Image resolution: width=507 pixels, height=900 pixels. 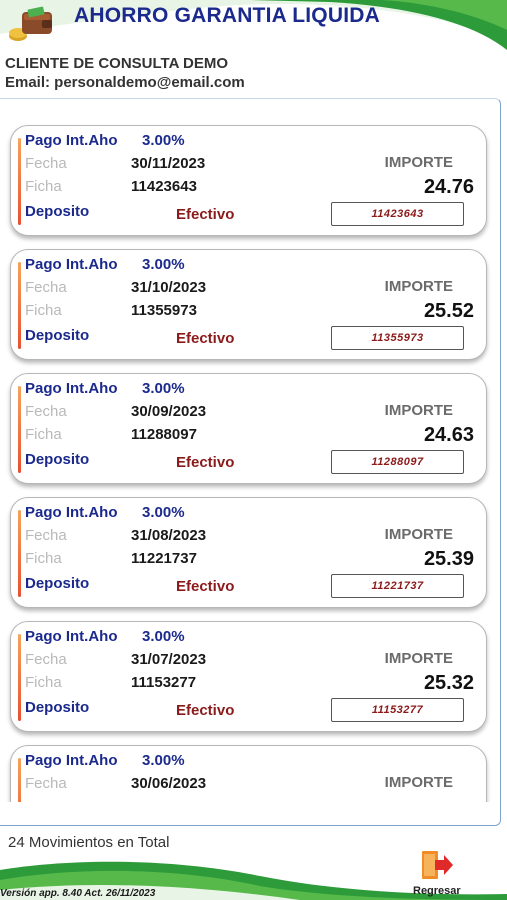 I want to click on ficha-number: 11355973, so click(x=164, y=310).